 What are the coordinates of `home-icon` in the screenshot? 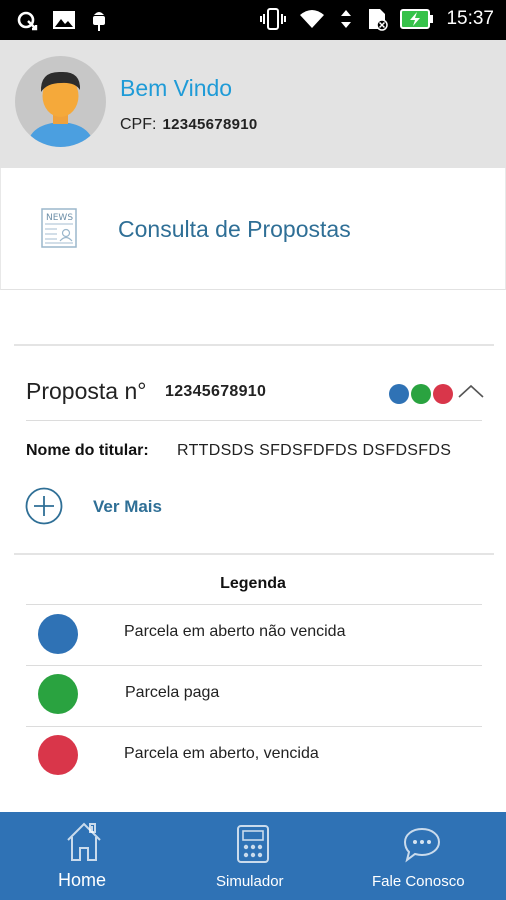 It's located at (84, 841).